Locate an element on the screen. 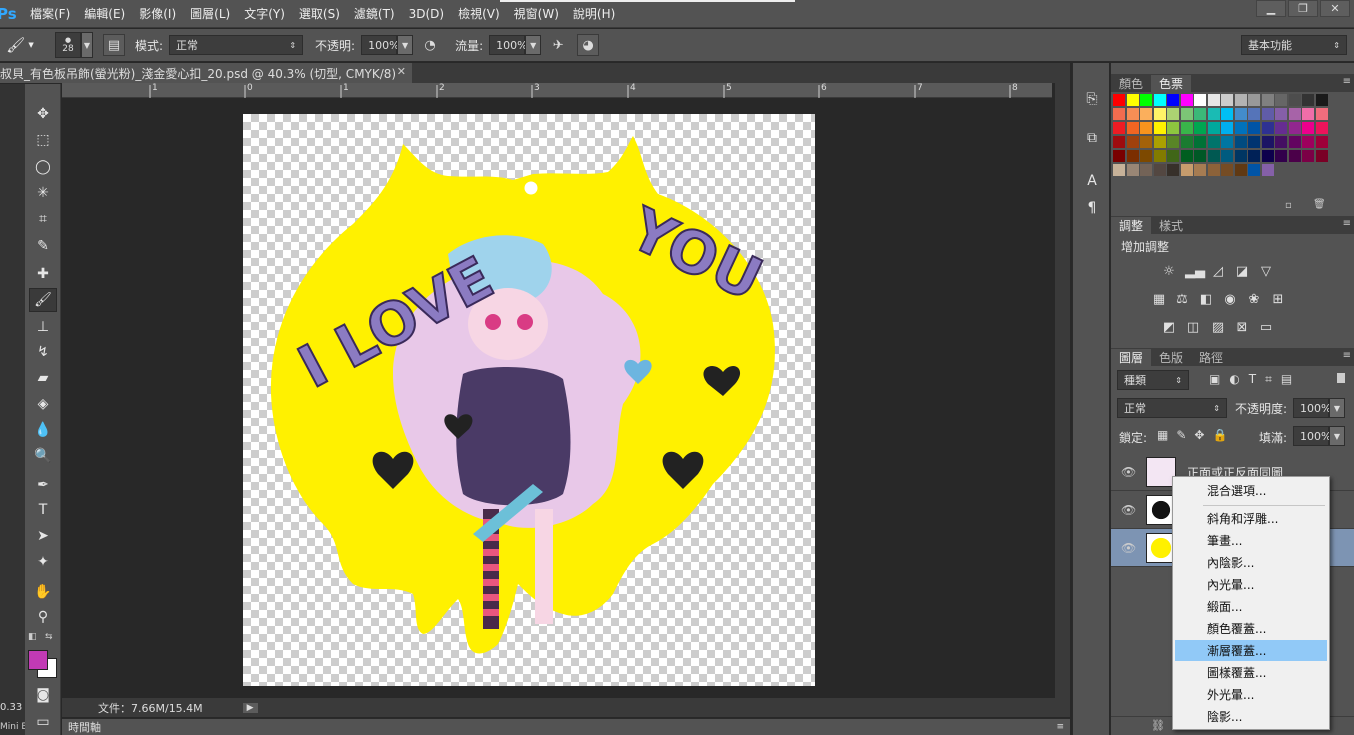  brightness-icon: ☼ is located at coordinates (1169, 271).